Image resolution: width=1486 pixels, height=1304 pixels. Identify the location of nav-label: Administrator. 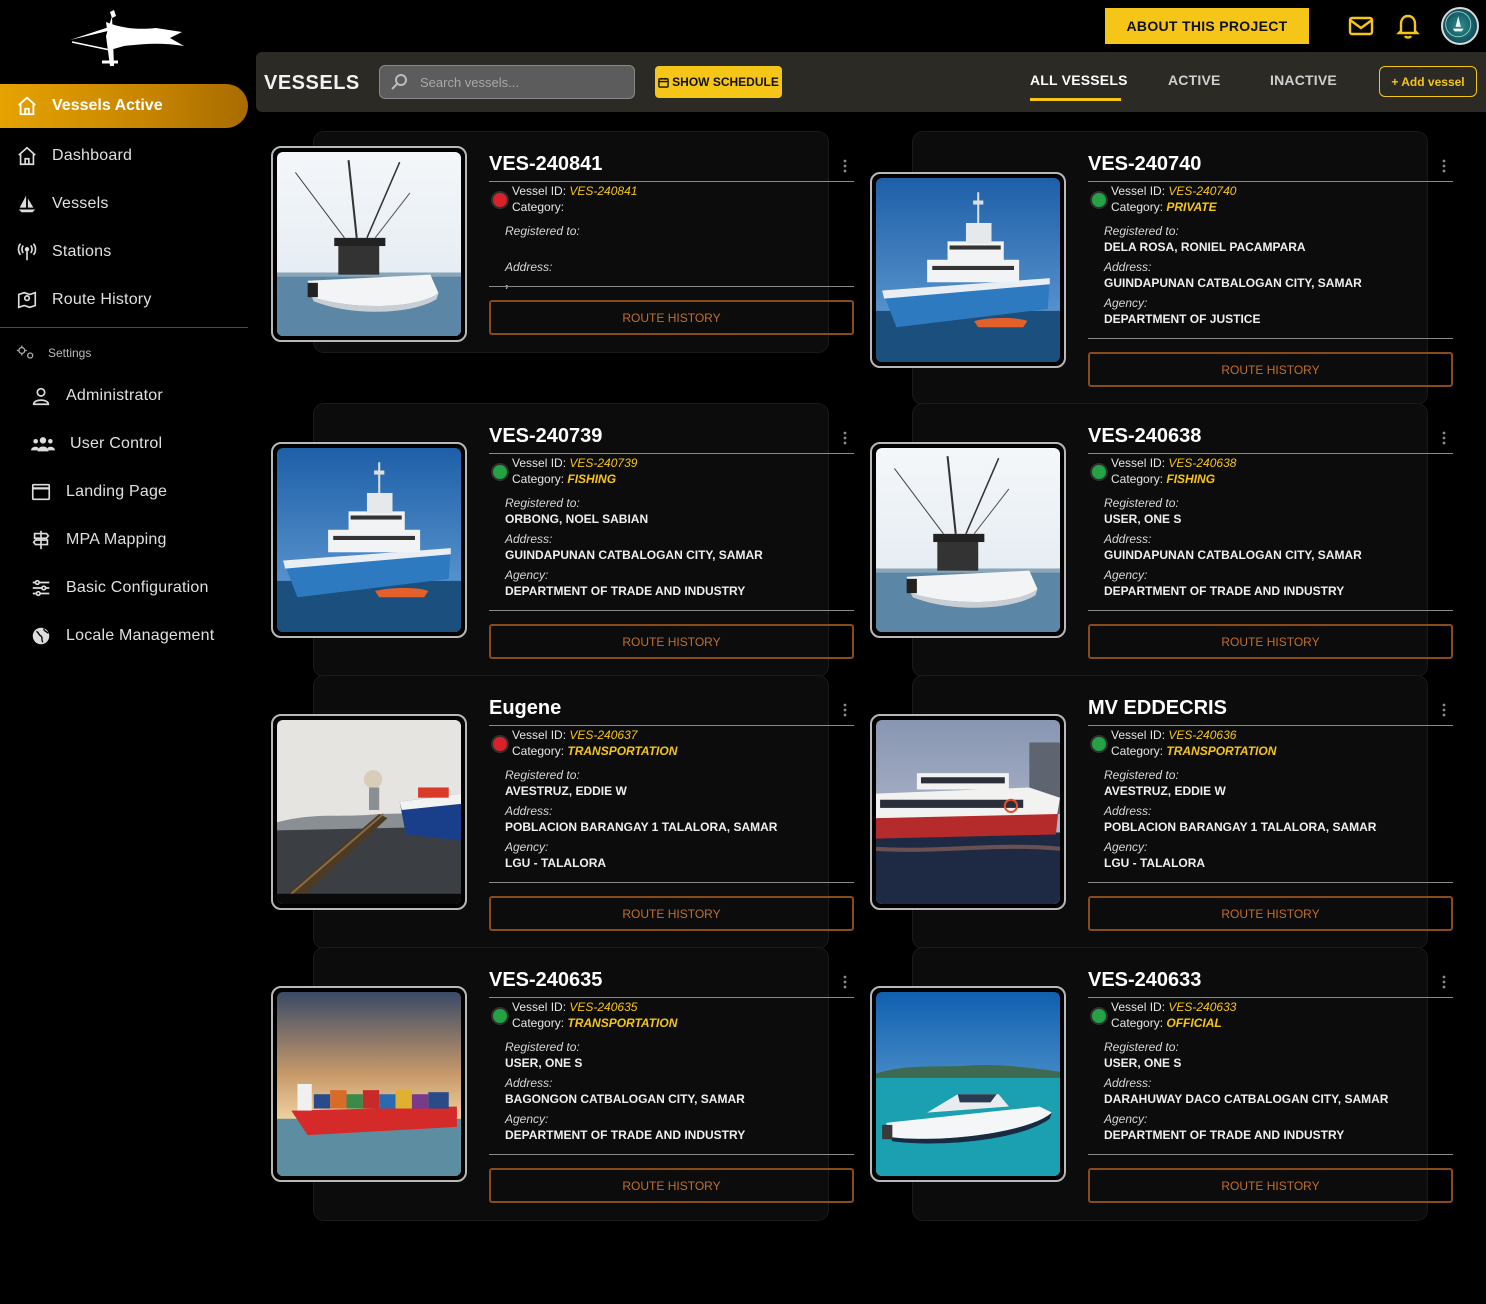
(114, 395).